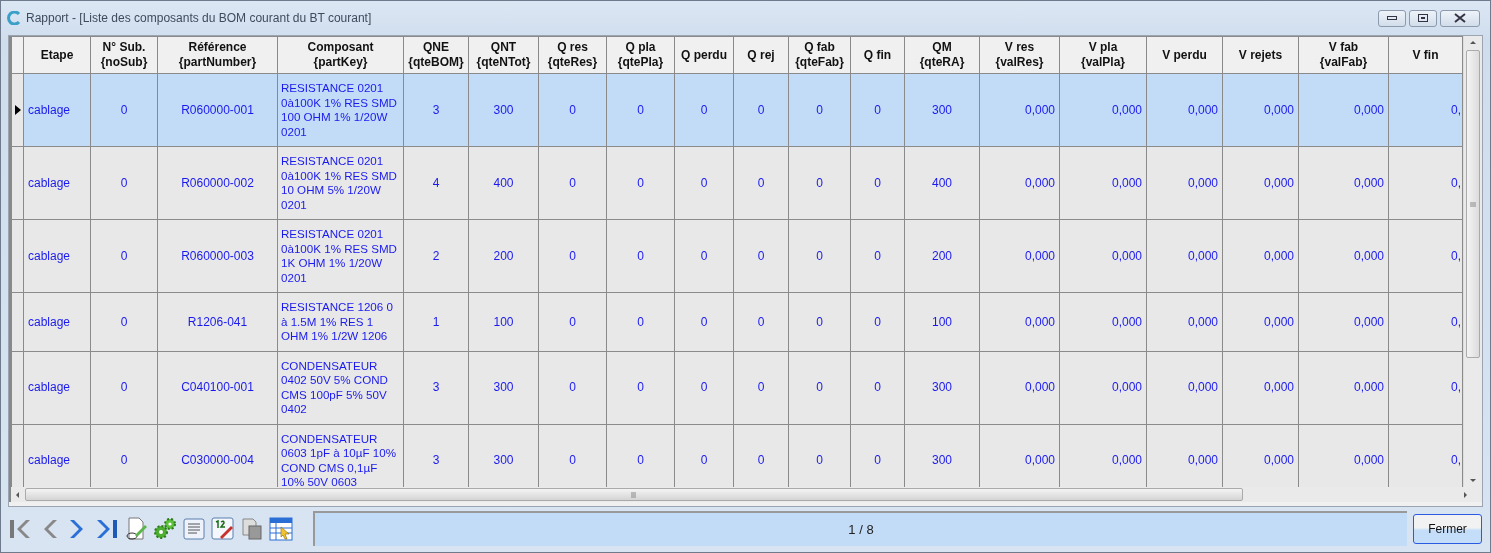 The width and height of the screenshot is (1491, 553). Describe the element at coordinates (57, 55) in the screenshot. I see `column-header: Etape` at that location.